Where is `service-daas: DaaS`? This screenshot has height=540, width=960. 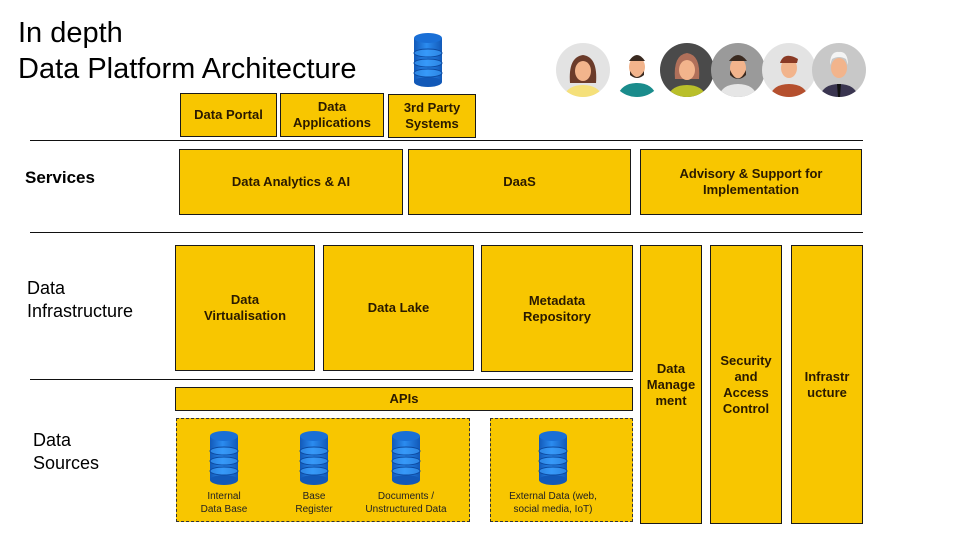
service-daas: DaaS is located at coordinates (519, 182).